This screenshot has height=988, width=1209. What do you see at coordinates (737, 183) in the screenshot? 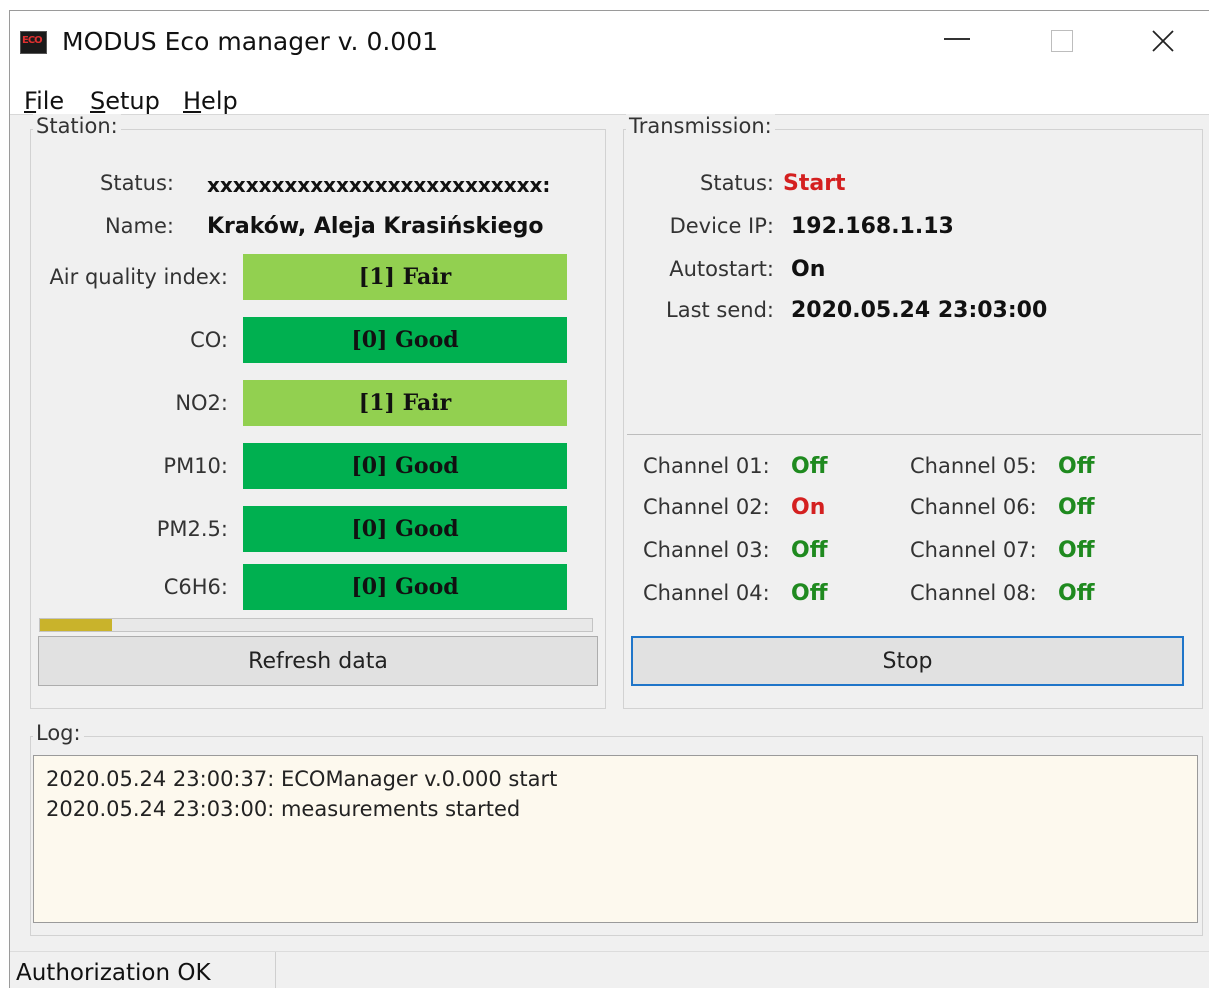
I see `transmission-status-label: Status:` at bounding box center [737, 183].